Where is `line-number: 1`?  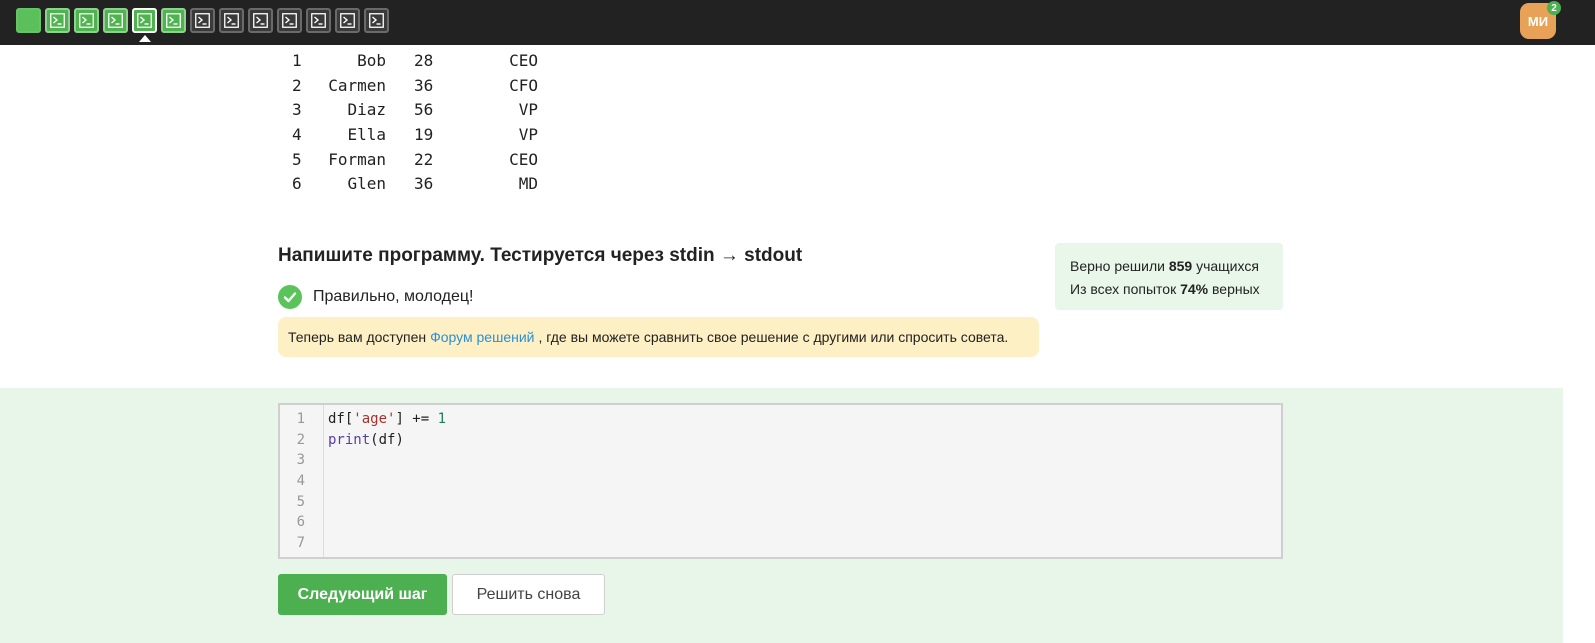 line-number: 1 is located at coordinates (300, 419).